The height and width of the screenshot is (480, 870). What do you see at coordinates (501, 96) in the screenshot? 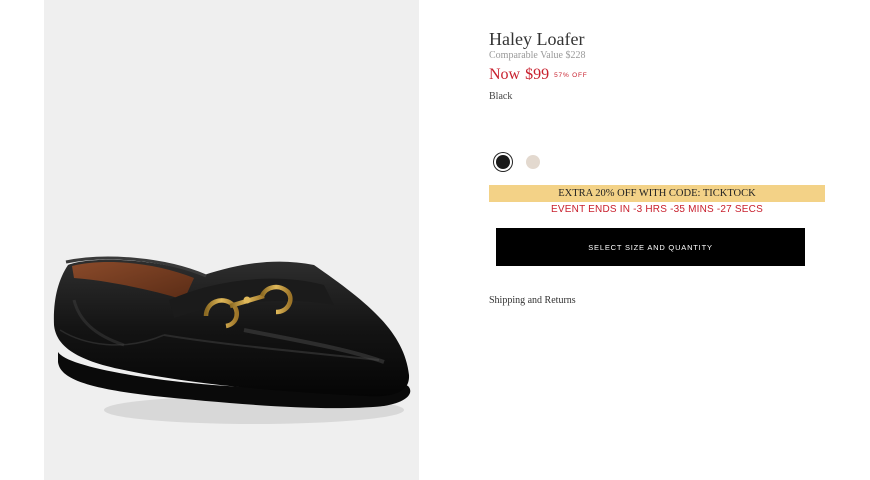
I see `selected-color-name: Black` at bounding box center [501, 96].